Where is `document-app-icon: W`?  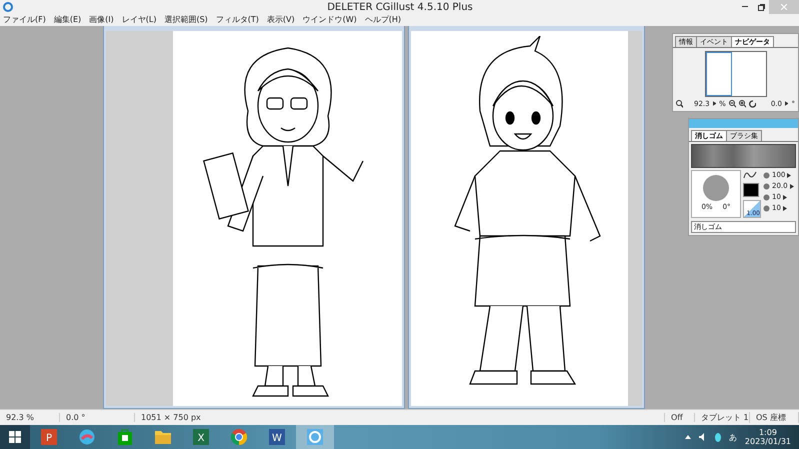 document-app-icon: W is located at coordinates (277, 437).